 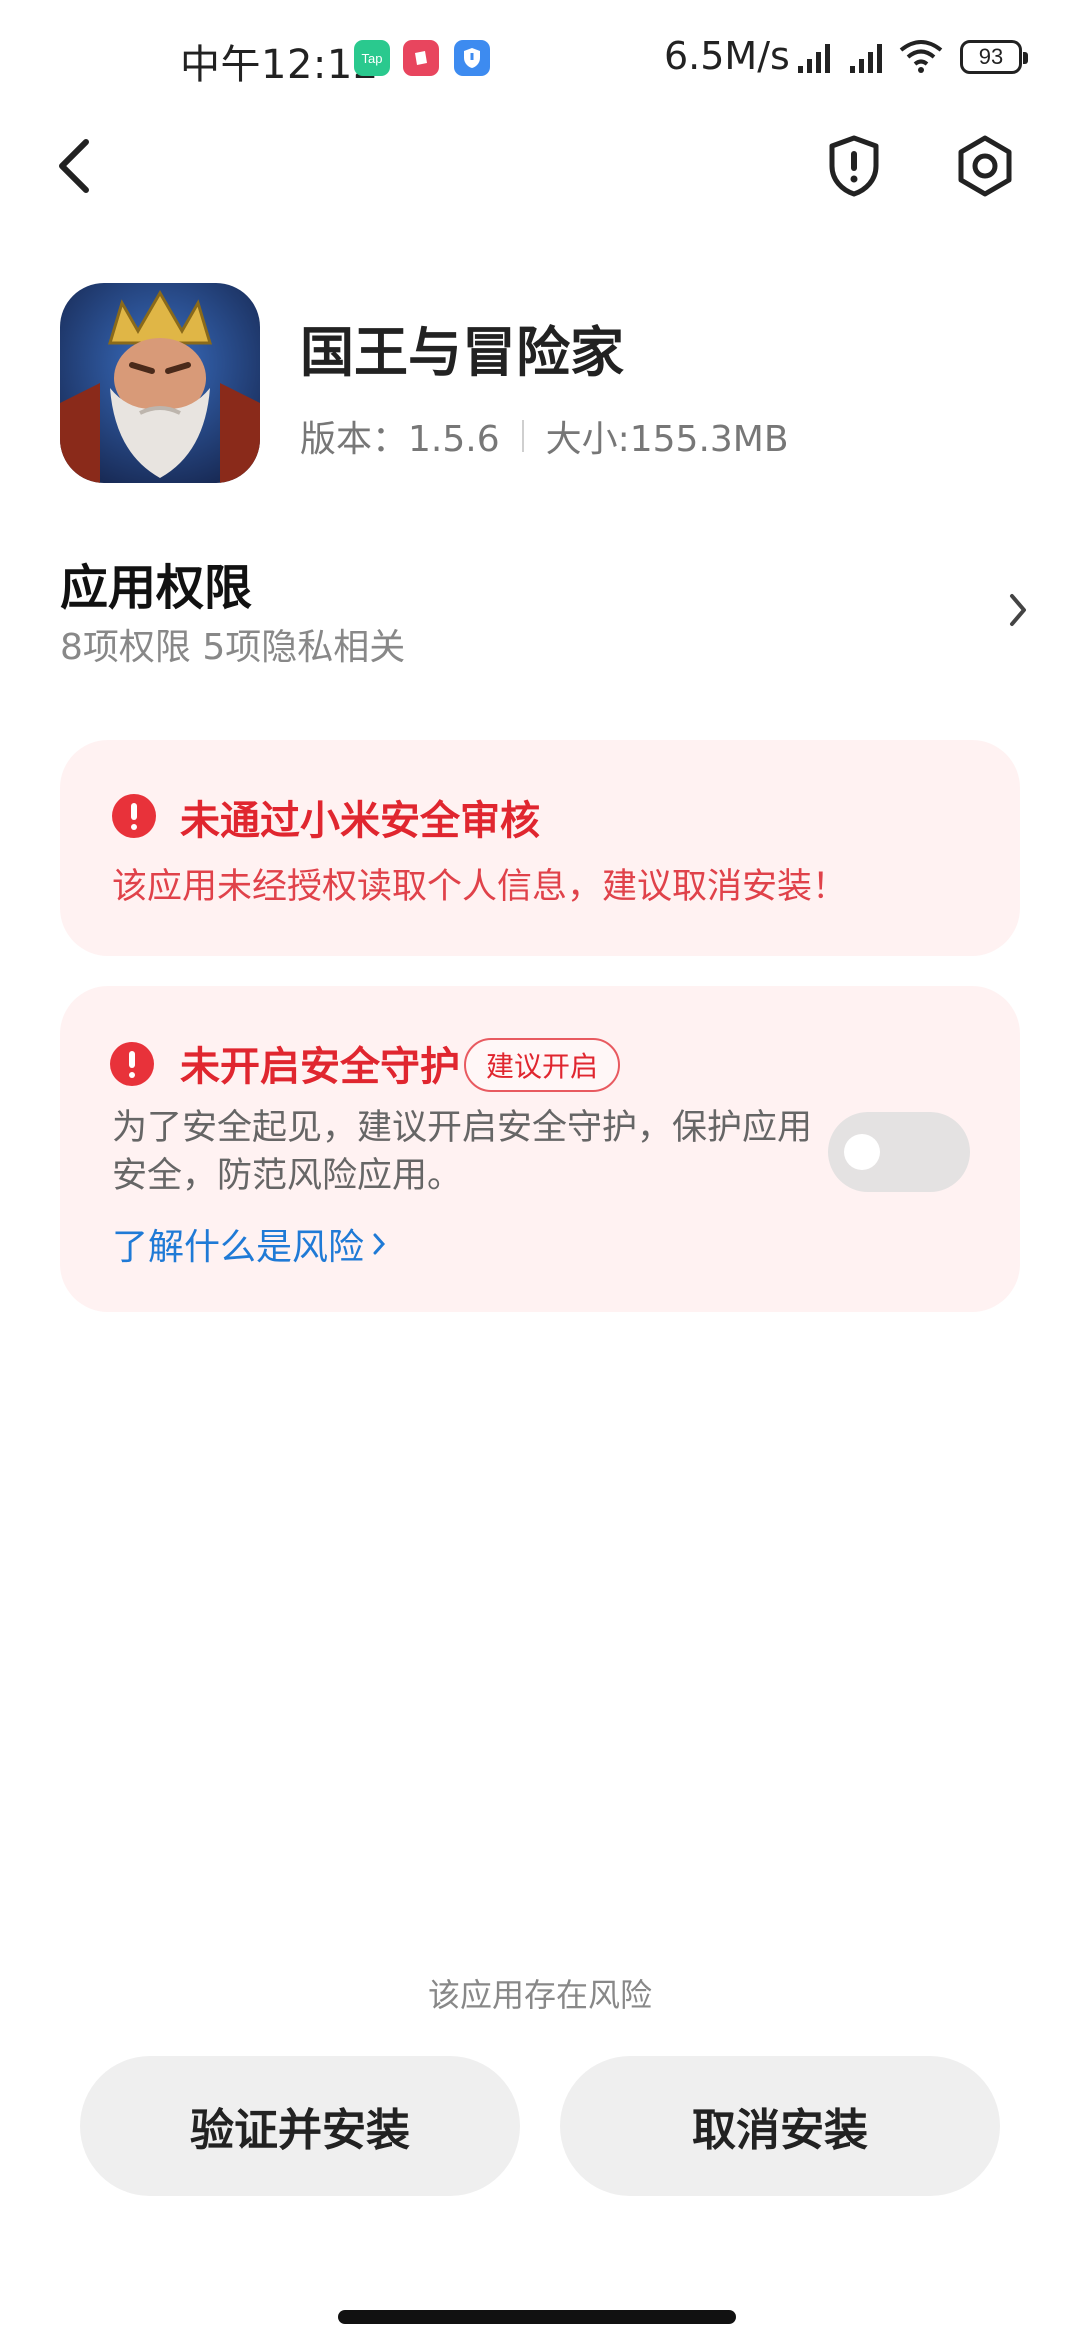 What do you see at coordinates (522, 436) in the screenshot?
I see `meta-divider` at bounding box center [522, 436].